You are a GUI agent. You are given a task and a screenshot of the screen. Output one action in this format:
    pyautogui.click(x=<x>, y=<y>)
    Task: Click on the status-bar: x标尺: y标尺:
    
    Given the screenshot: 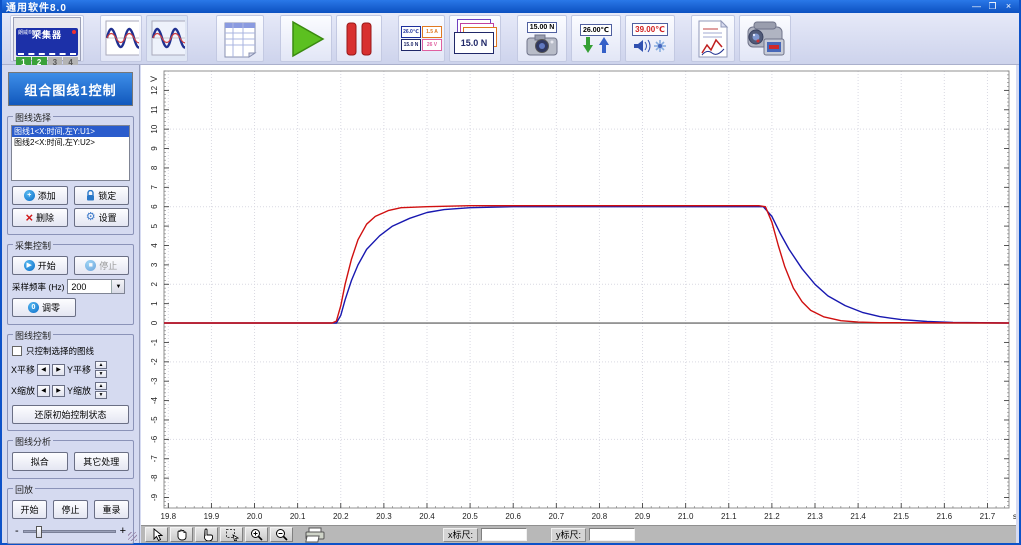 What is the action you would take?
    pyautogui.click(x=578, y=534)
    